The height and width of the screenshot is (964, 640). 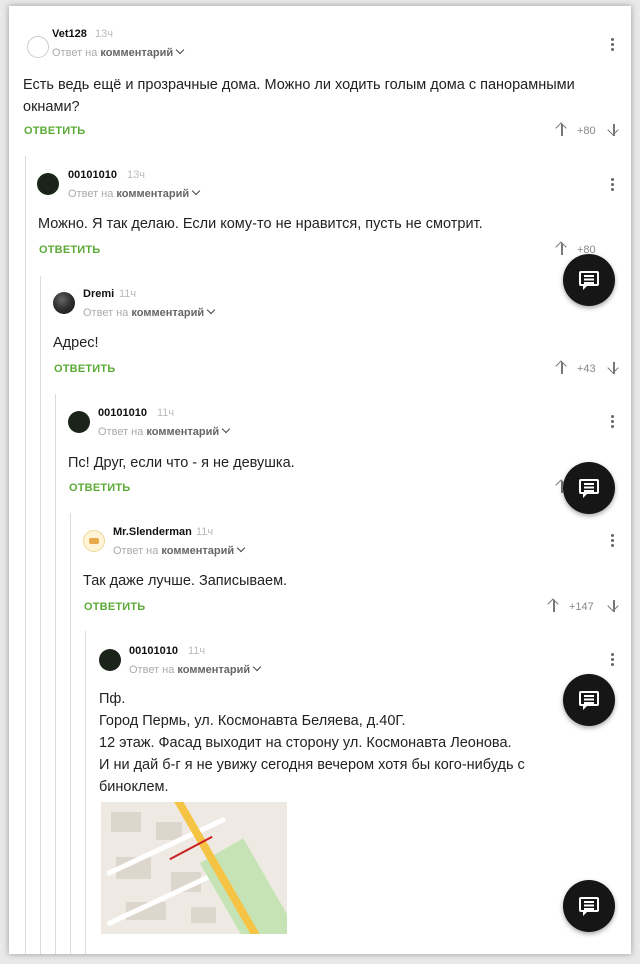 I want to click on comment-line: Пф., so click(x=112, y=699).